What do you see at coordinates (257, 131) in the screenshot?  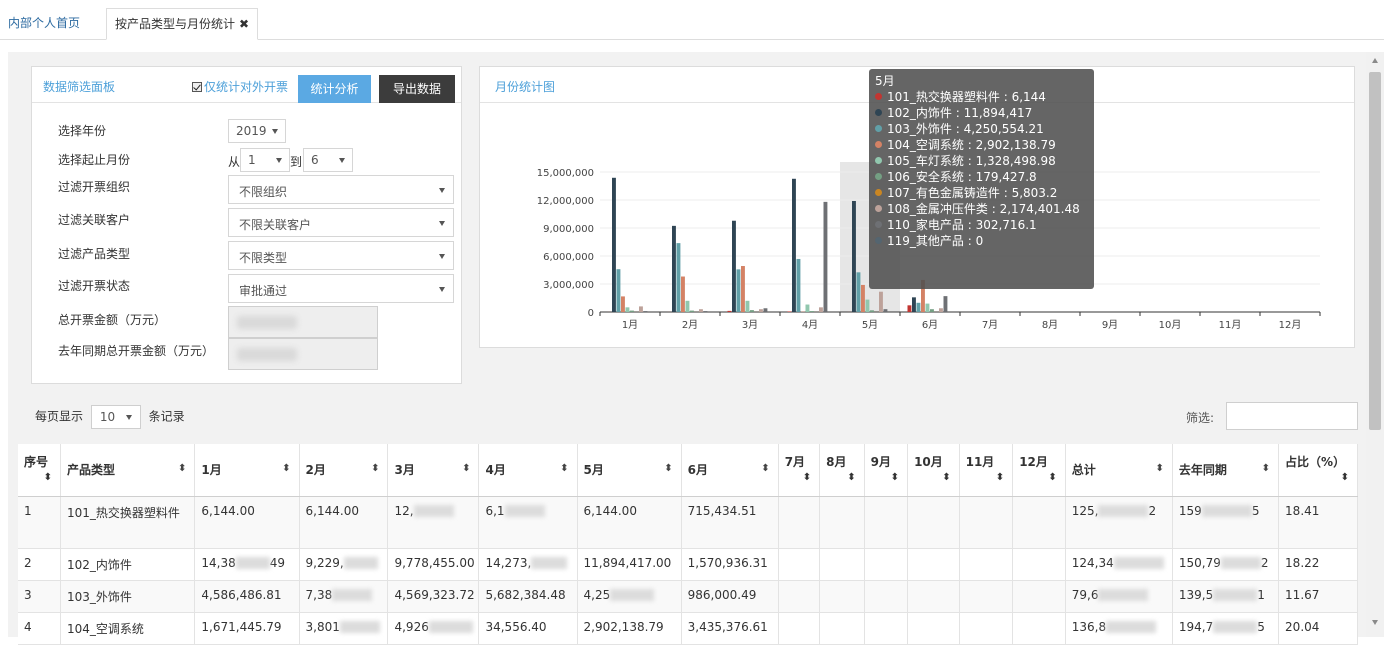 I see `year-select: 2019` at bounding box center [257, 131].